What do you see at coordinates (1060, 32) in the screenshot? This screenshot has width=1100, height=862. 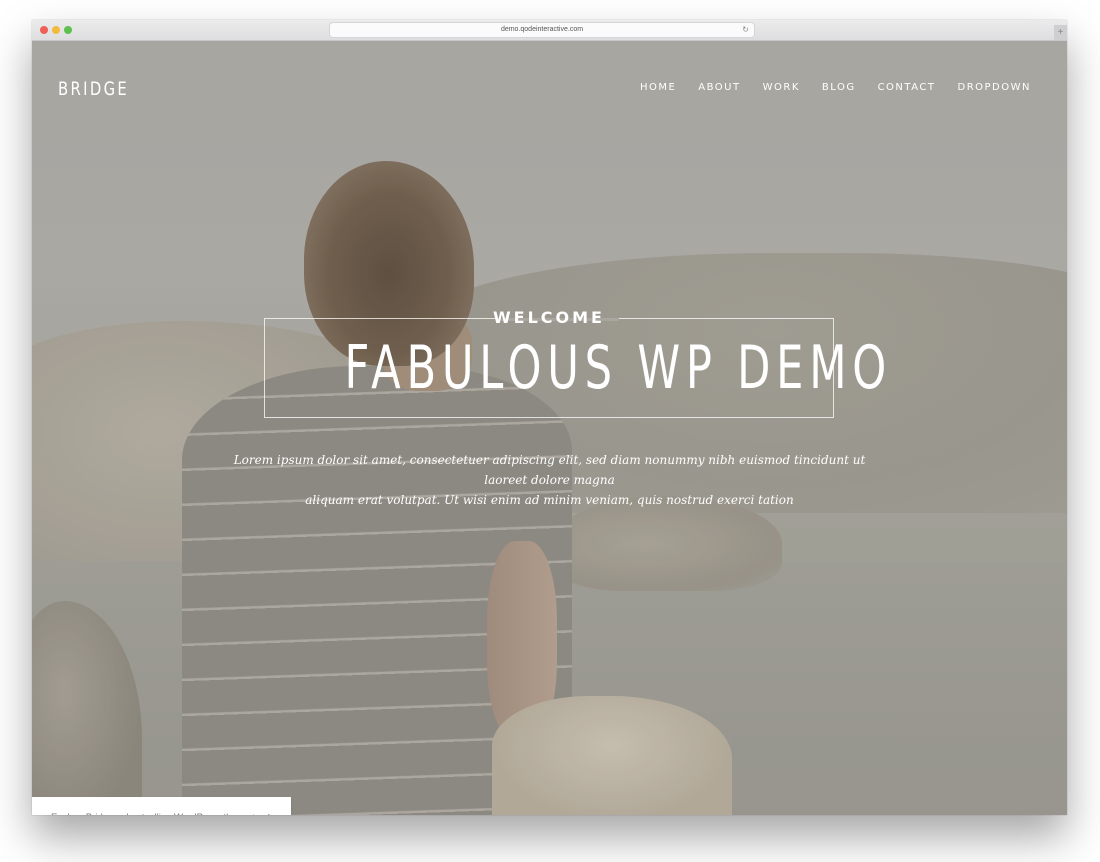 I see `new-tab-button: +` at bounding box center [1060, 32].